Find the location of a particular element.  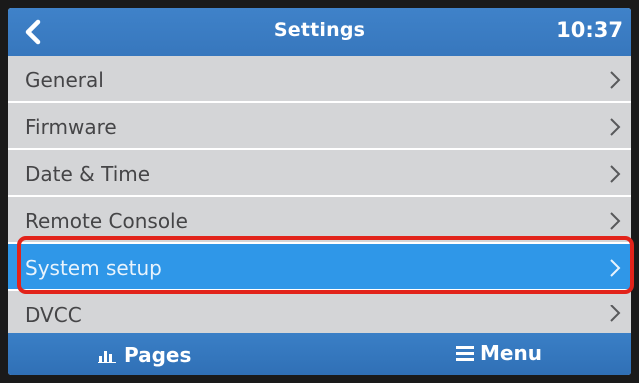

settings-item-label: Firmware is located at coordinates (71, 127).